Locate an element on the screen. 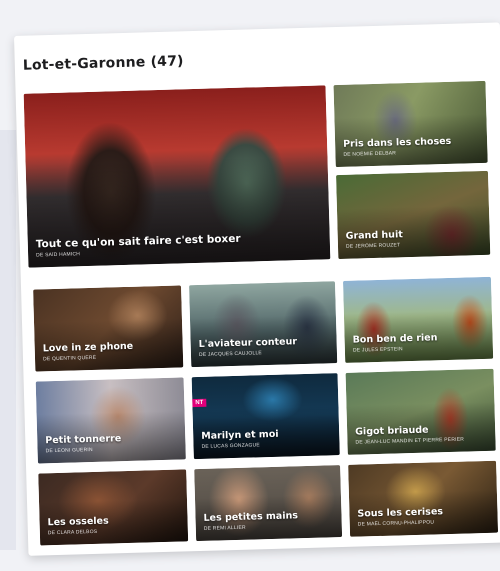  film-title: Love in ze phone is located at coordinates (88, 347).